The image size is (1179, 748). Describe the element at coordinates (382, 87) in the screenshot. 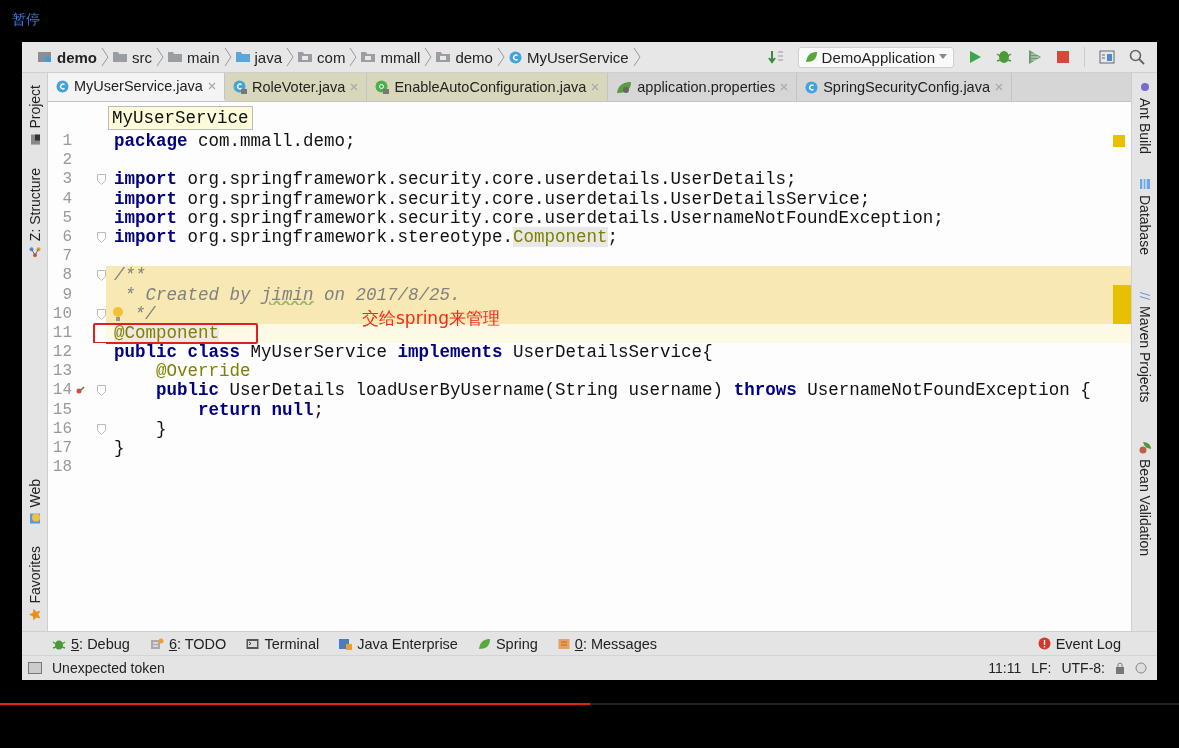

I see `annotation-icon` at that location.